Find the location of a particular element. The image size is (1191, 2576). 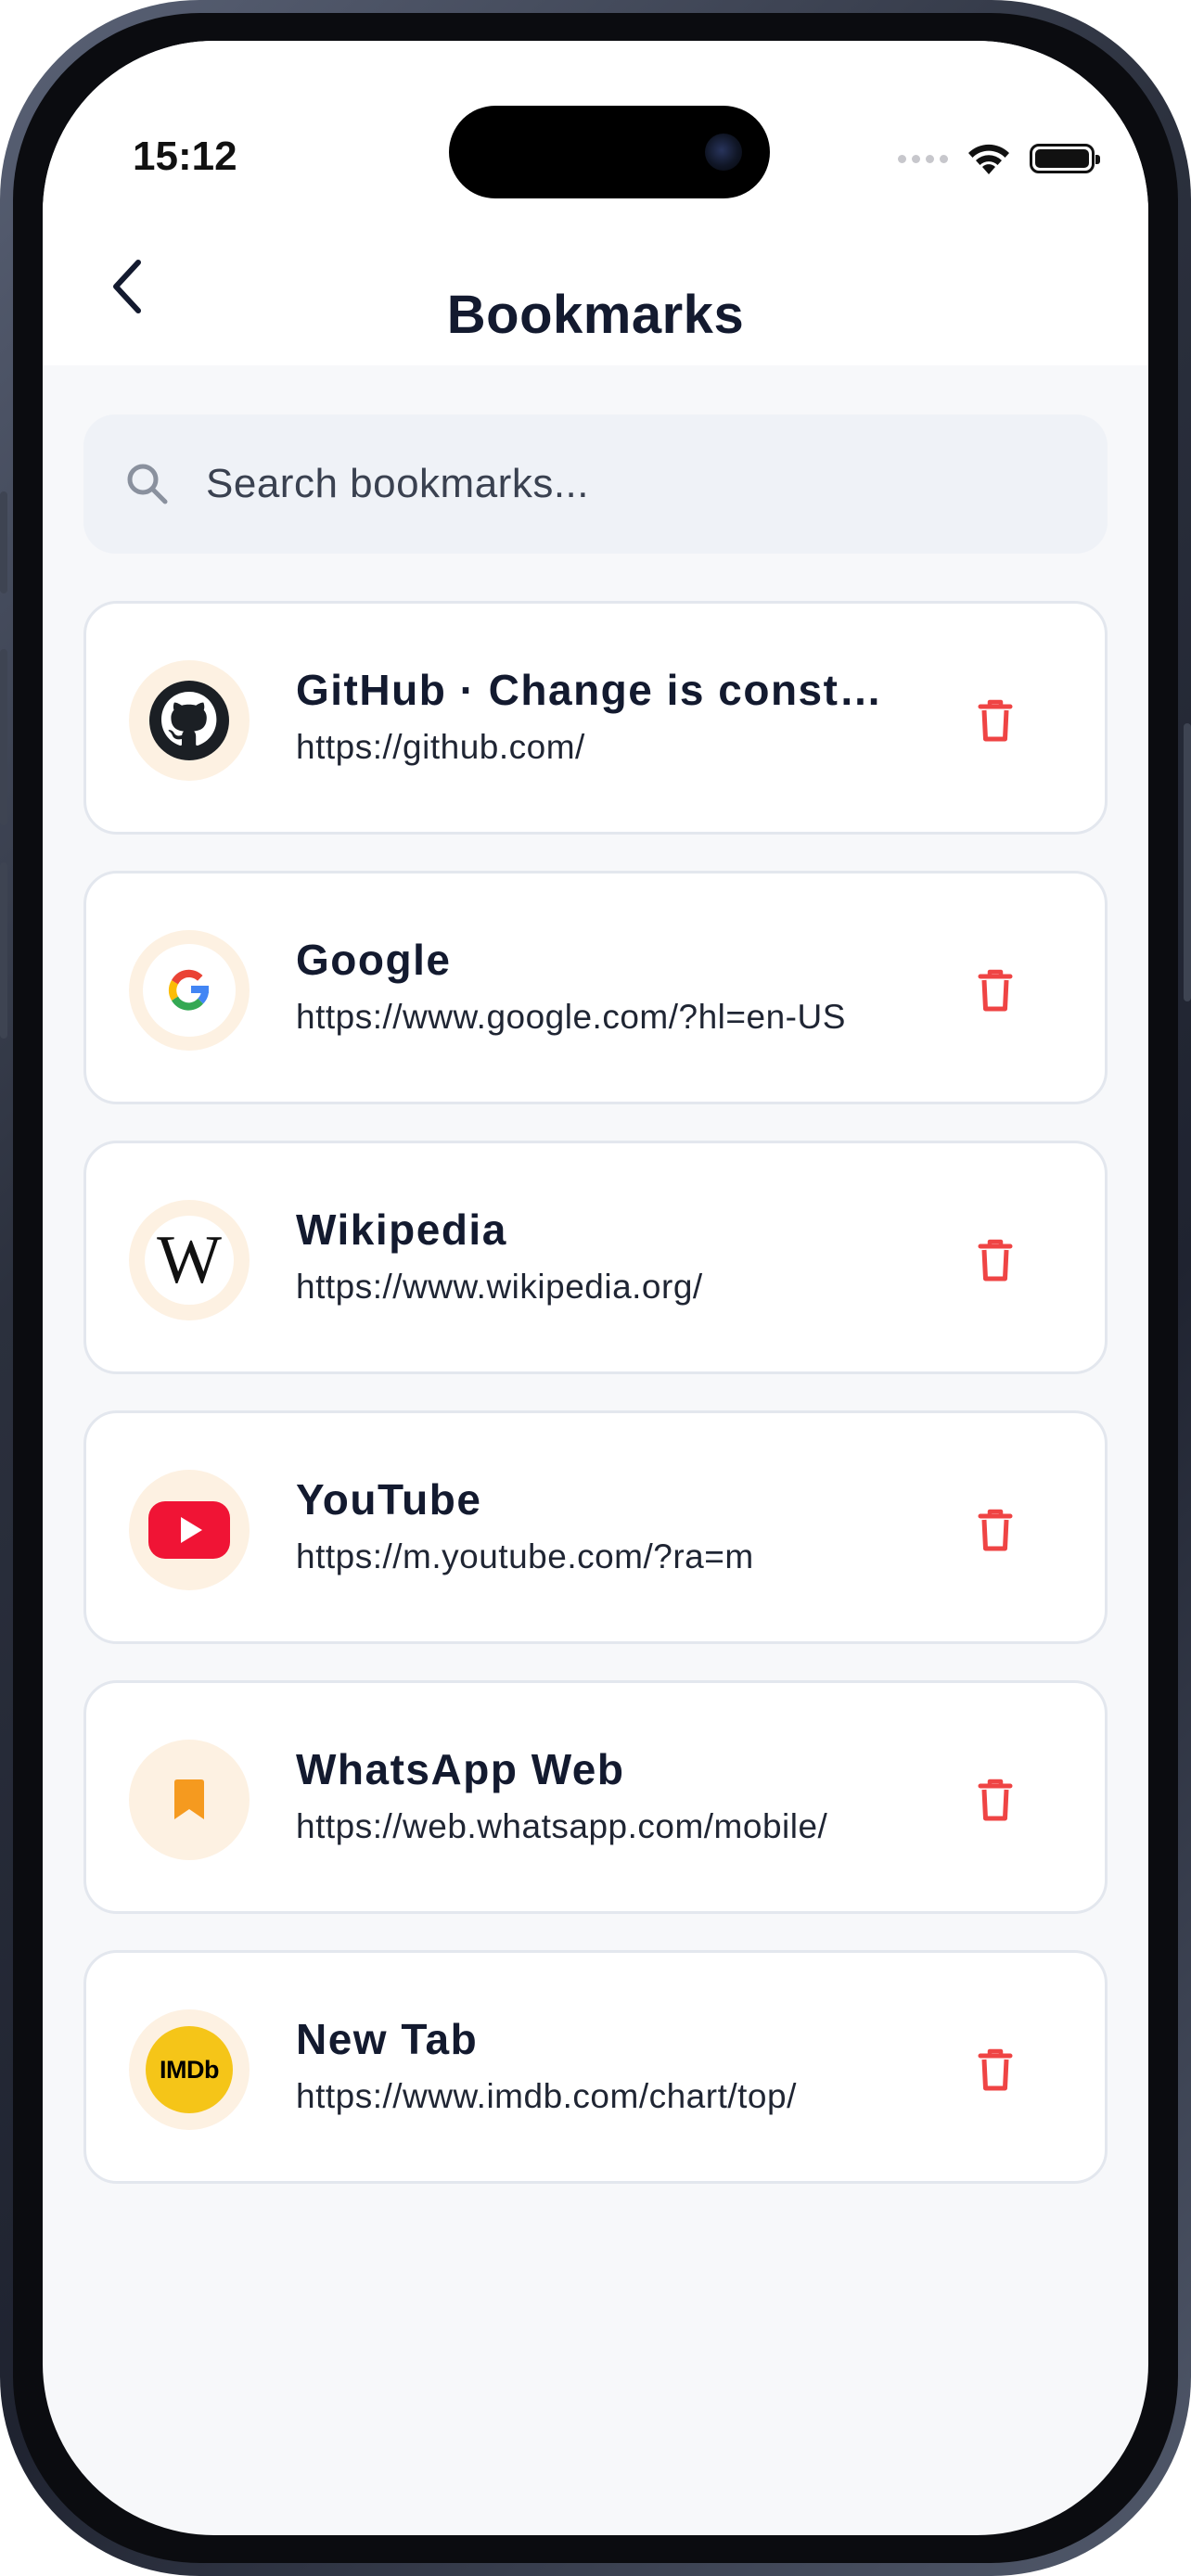

bookmark-url: https://www.imdb.com/chart/top/ is located at coordinates (546, 2096).